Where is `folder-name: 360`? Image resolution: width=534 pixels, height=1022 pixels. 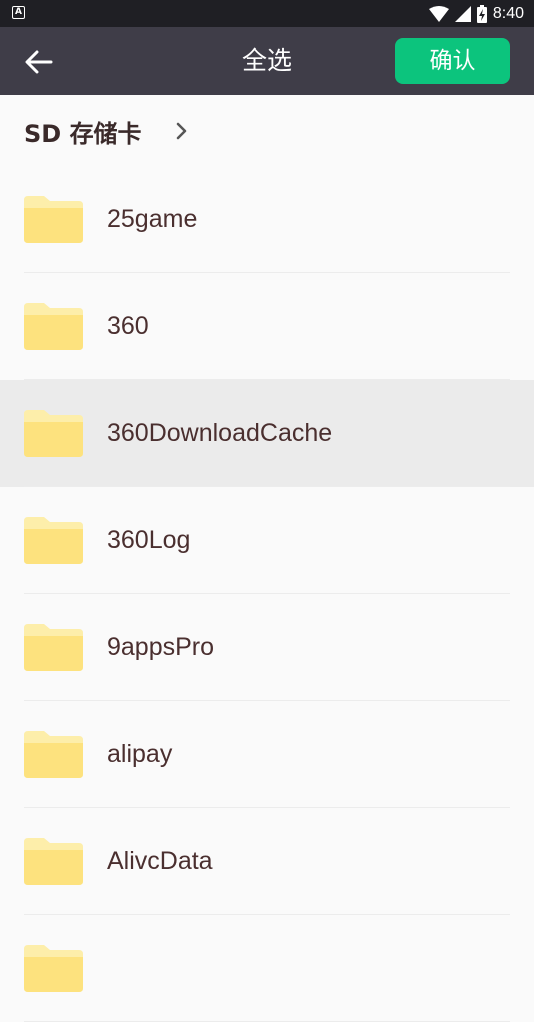
folder-name: 360 is located at coordinates (128, 326).